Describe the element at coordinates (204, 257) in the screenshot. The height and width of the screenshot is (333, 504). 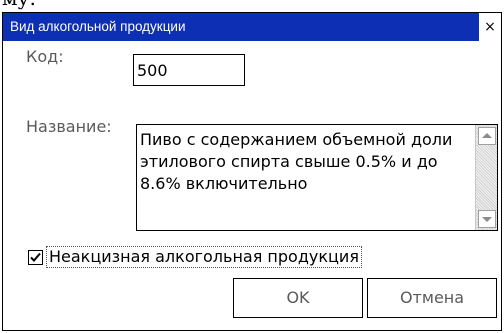
I see `non-excise-label: Неакцизная алкогольная продукция` at that location.